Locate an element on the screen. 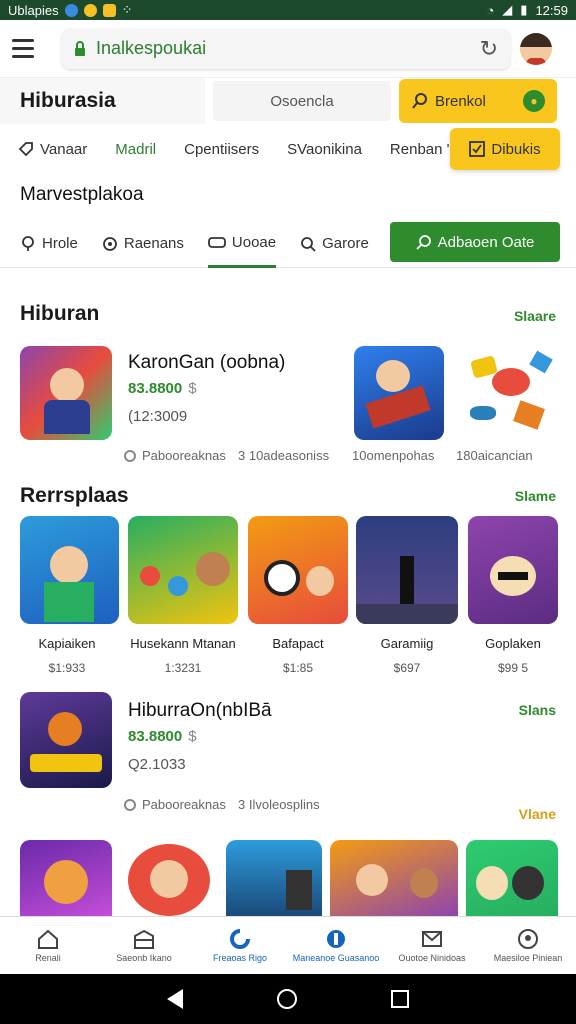 Image resolution: width=576 pixels, height=1024 pixels. game-name: Goplaken is located at coordinates (513, 643).